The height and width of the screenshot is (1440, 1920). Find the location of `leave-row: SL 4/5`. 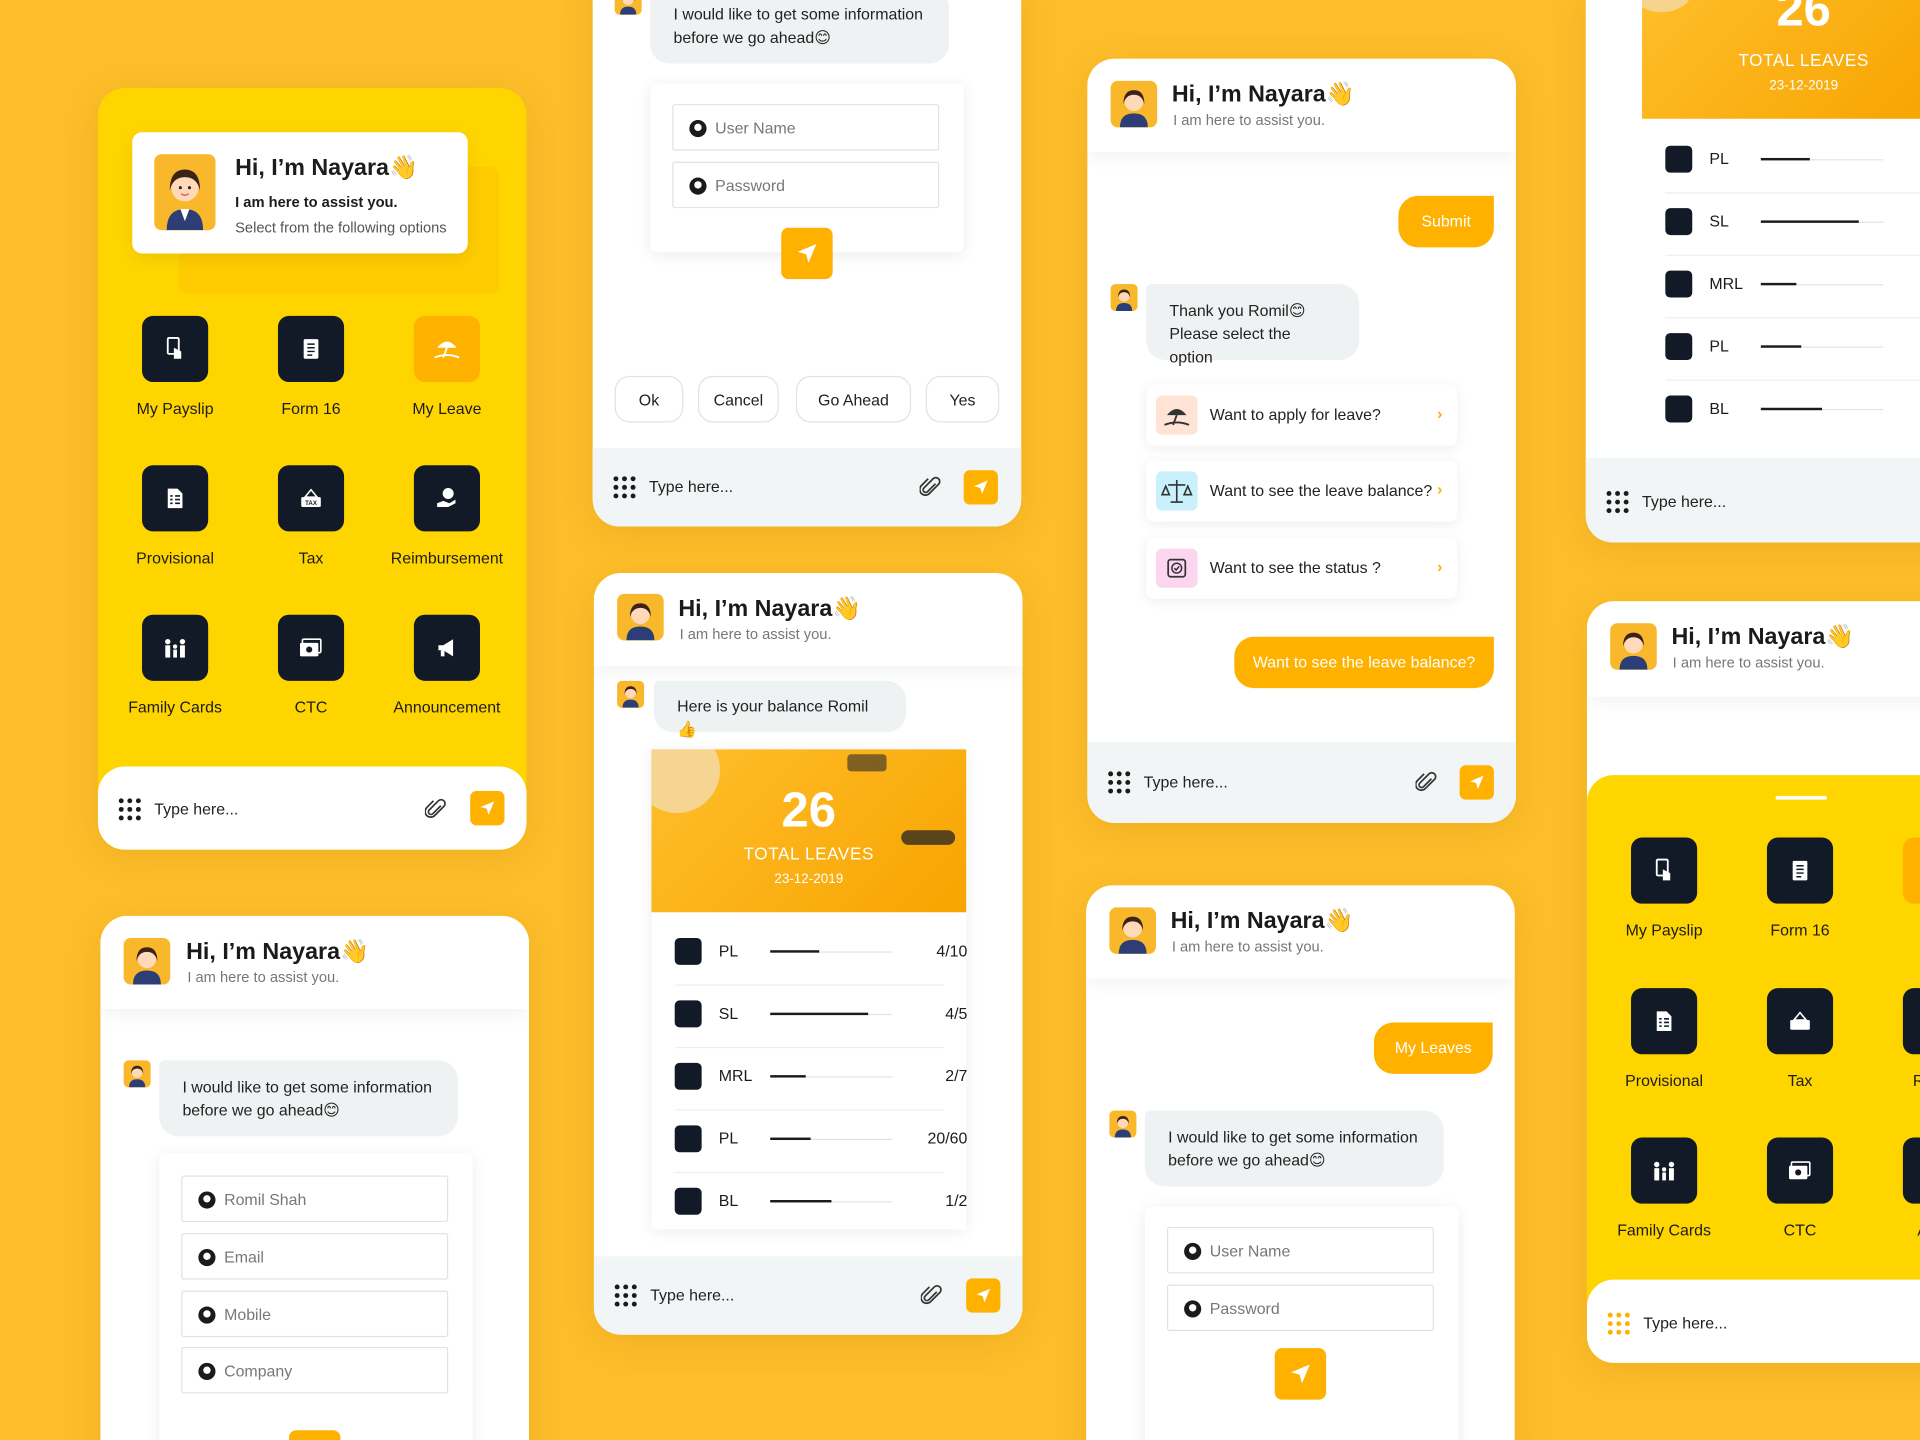

leave-row: SL 4/5 is located at coordinates (820, 1014).